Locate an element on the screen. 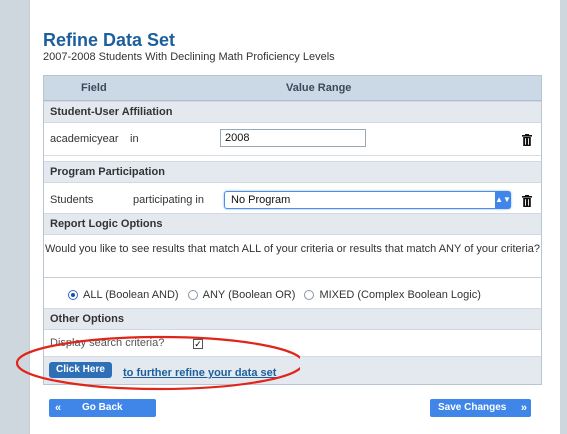 The width and height of the screenshot is (567, 434). academicyear-input: 2008 is located at coordinates (293, 138).